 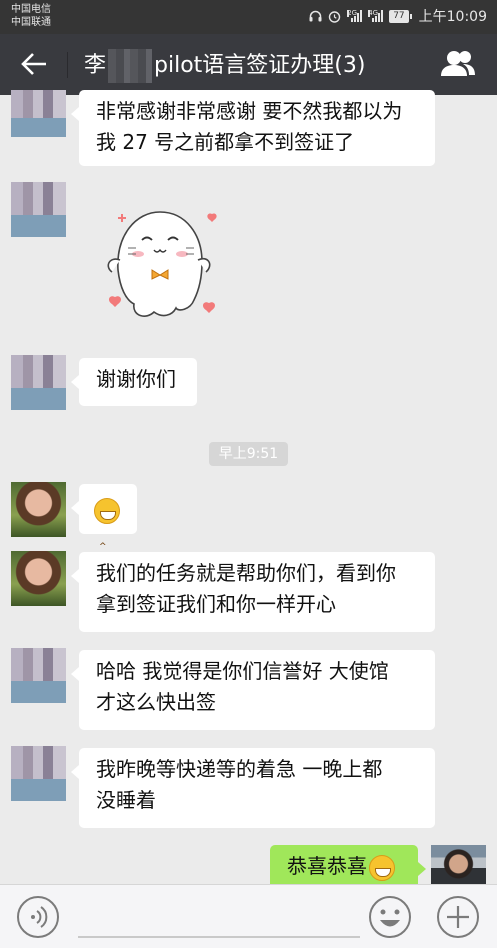 What do you see at coordinates (253, 788) in the screenshot?
I see `message-bubble: 我昨晚等快递等的着急 一晚上都 没睡着` at bounding box center [253, 788].